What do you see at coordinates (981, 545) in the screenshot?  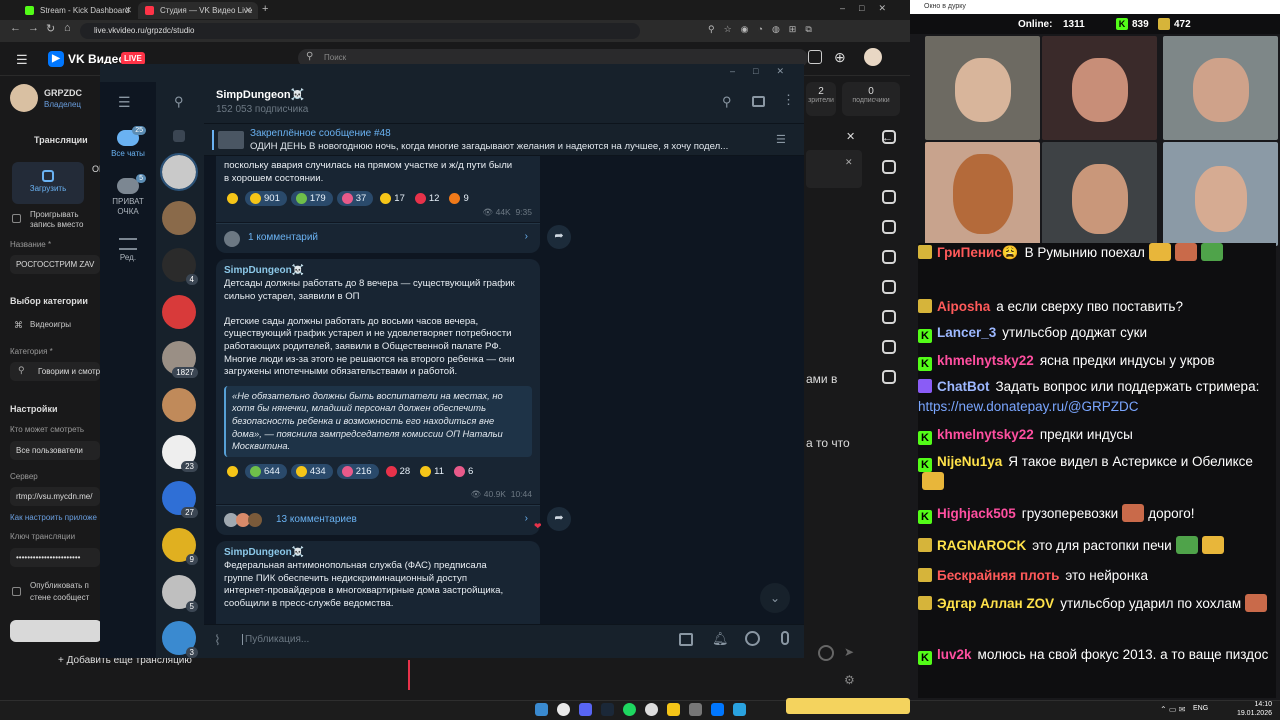 I see `chat-username: RAGNAROCK` at bounding box center [981, 545].